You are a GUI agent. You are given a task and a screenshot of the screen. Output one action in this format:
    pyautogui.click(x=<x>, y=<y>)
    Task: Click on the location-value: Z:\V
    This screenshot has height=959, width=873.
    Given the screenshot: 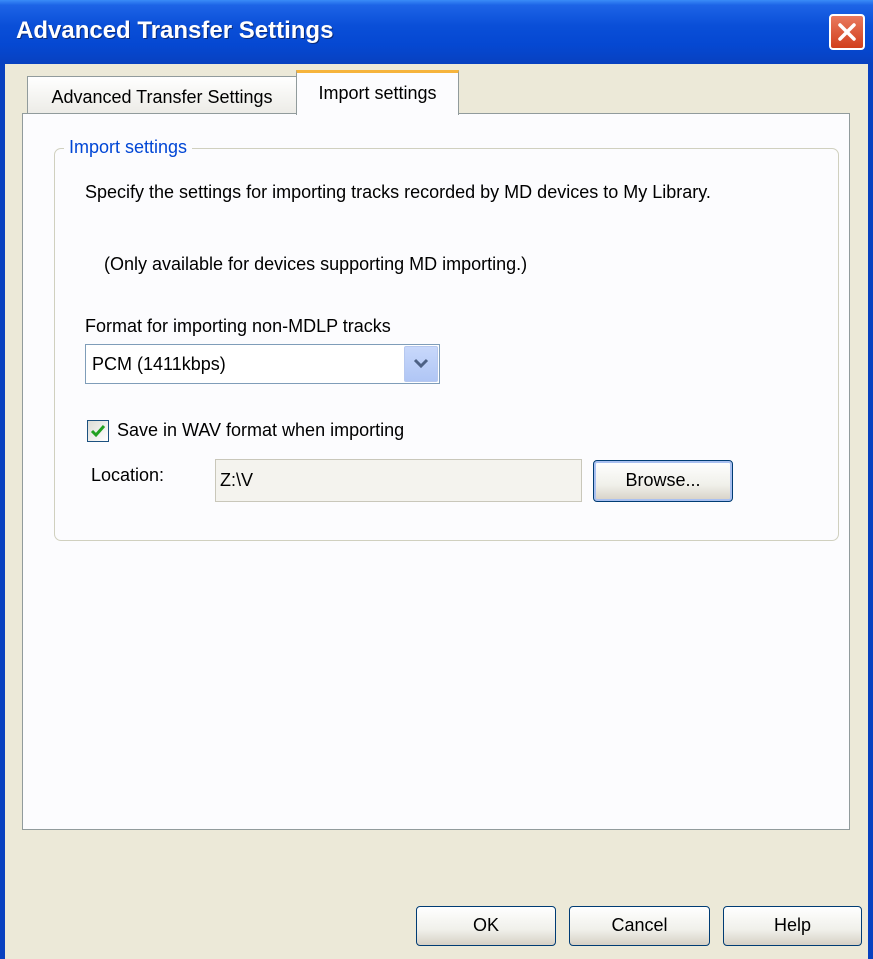 What is the action you would take?
    pyautogui.click(x=237, y=480)
    